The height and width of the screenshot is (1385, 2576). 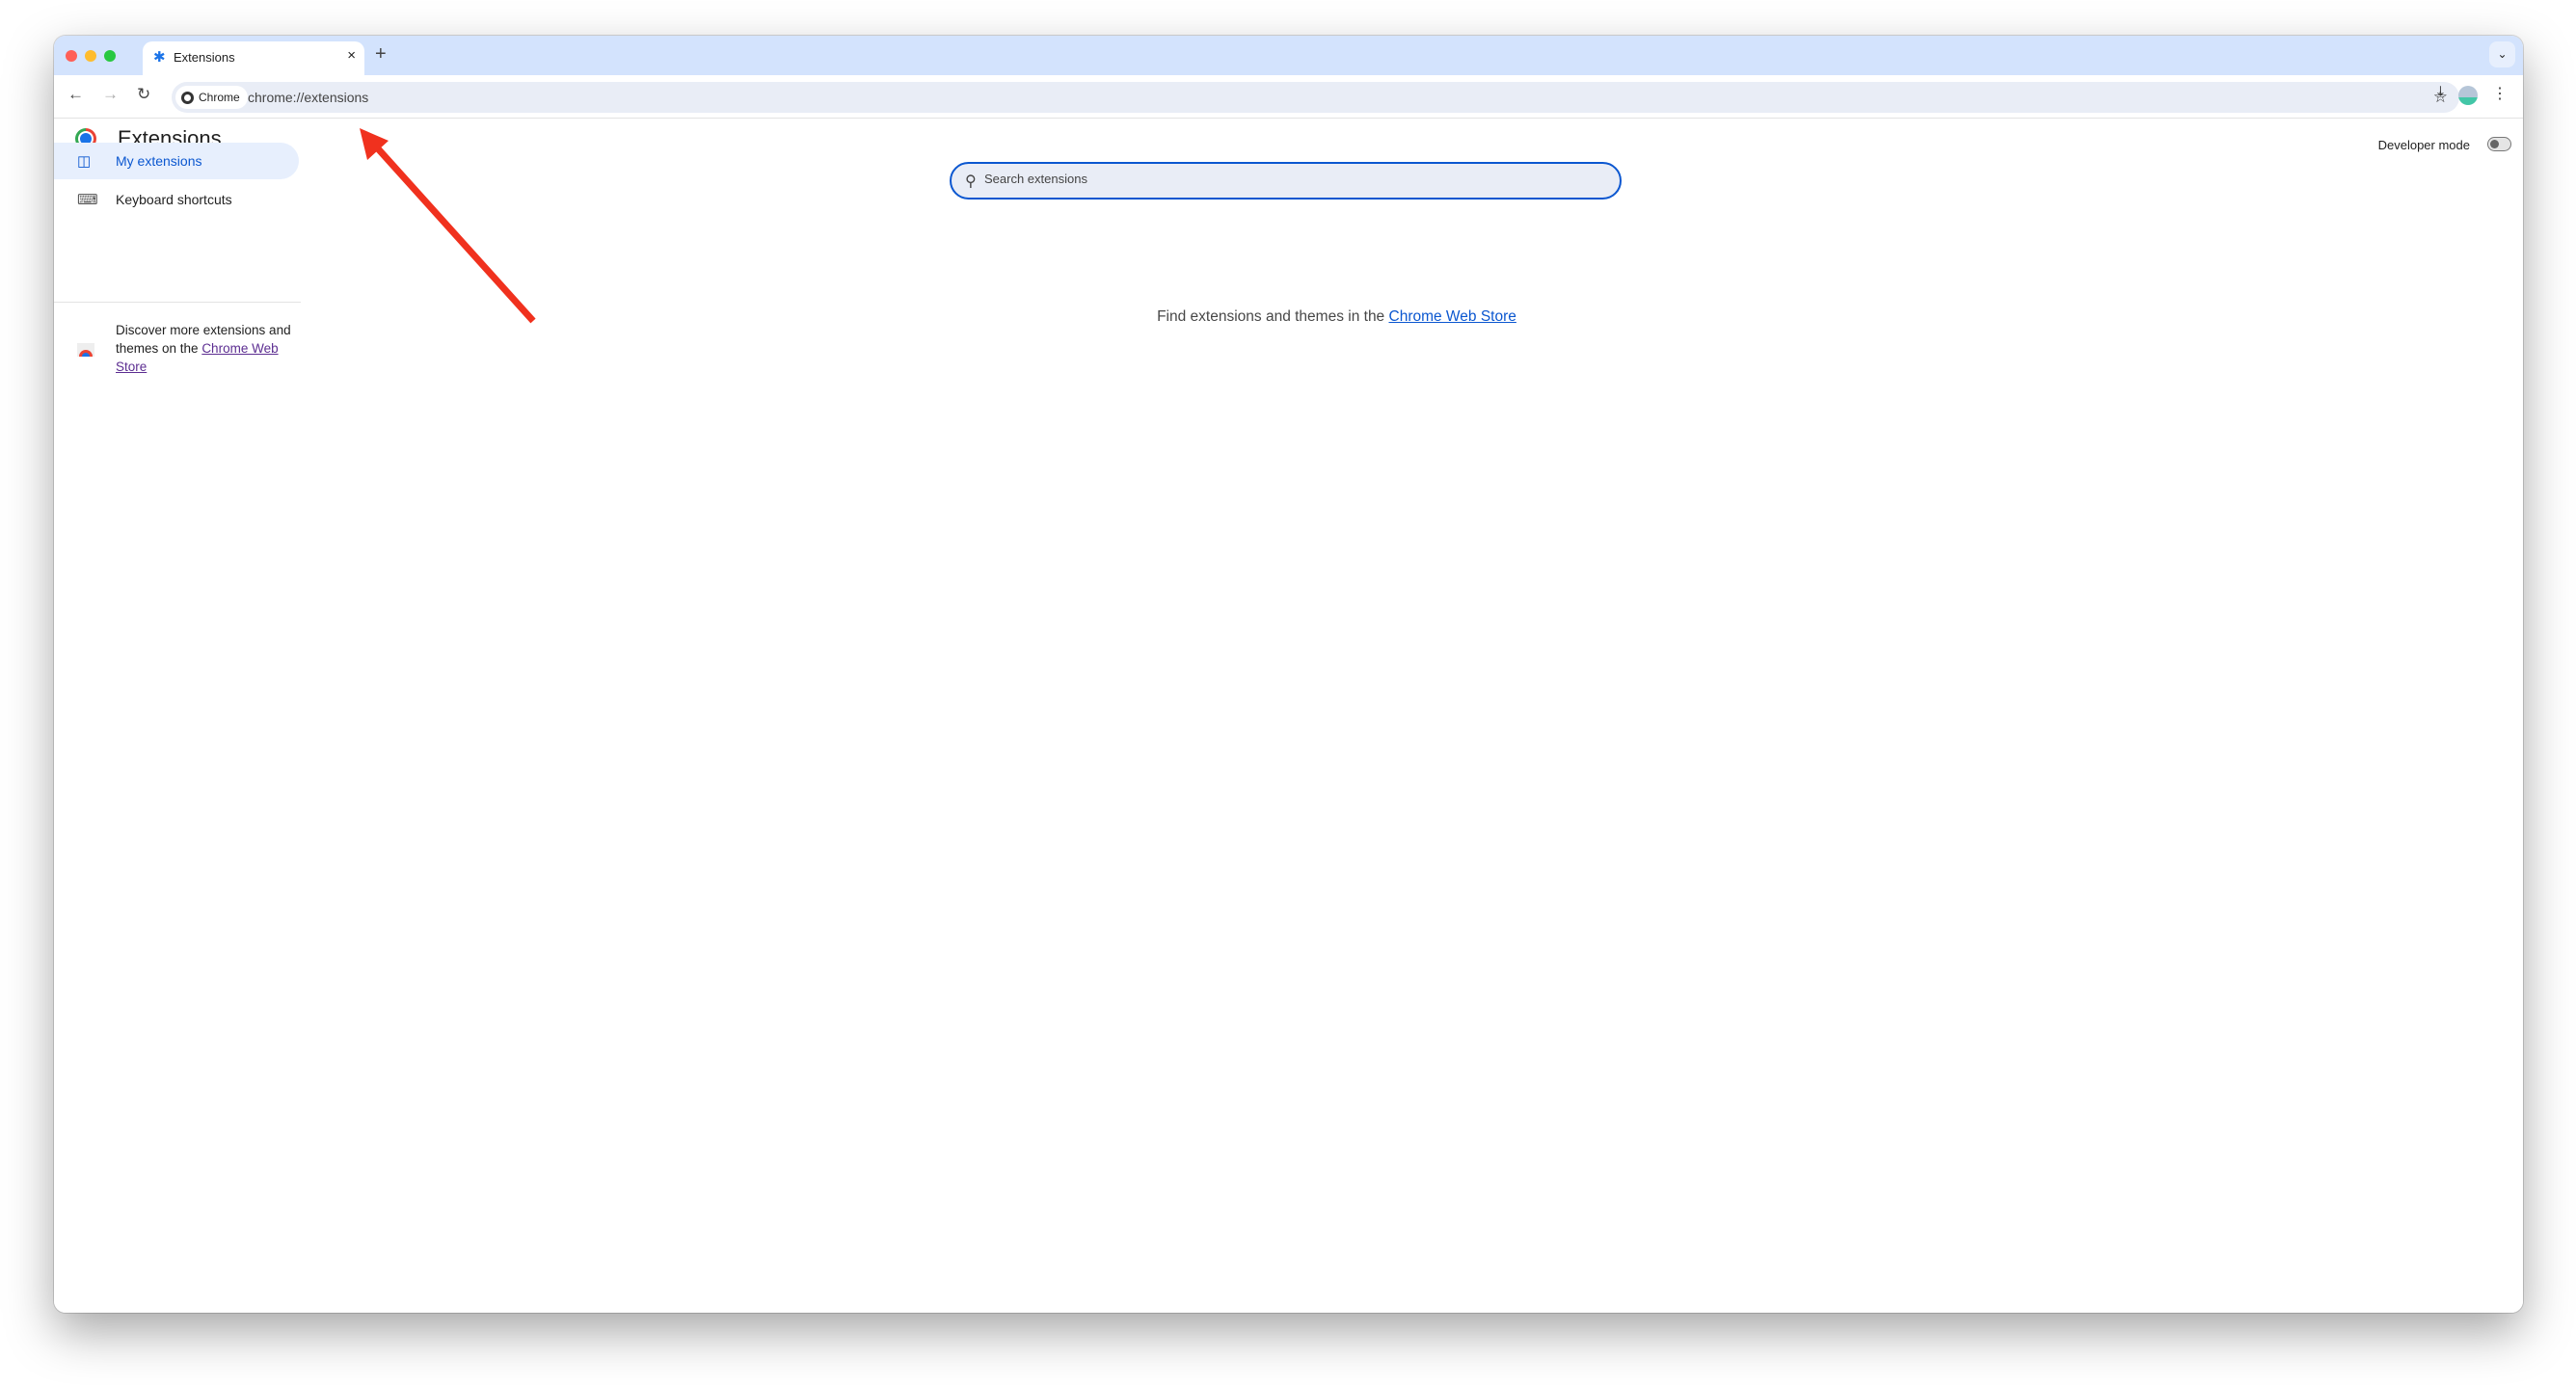 What do you see at coordinates (205, 57) in the screenshot?
I see `tab-title: Extensions` at bounding box center [205, 57].